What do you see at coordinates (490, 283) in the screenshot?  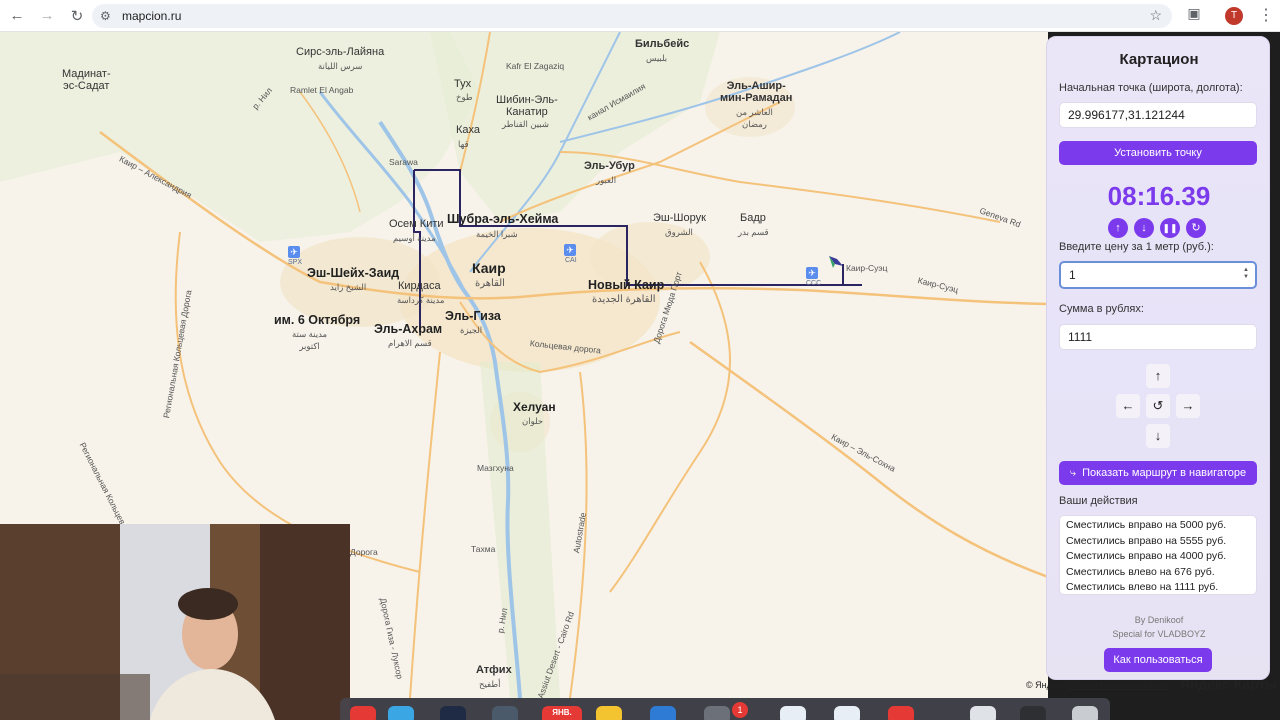 I see `map-label: القاهرة` at bounding box center [490, 283].